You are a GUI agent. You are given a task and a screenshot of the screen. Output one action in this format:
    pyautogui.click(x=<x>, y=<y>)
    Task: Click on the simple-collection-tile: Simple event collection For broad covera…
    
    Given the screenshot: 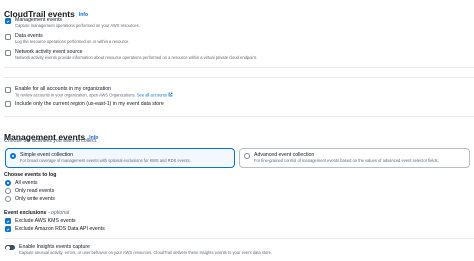 What is the action you would take?
    pyautogui.click(x=120, y=158)
    